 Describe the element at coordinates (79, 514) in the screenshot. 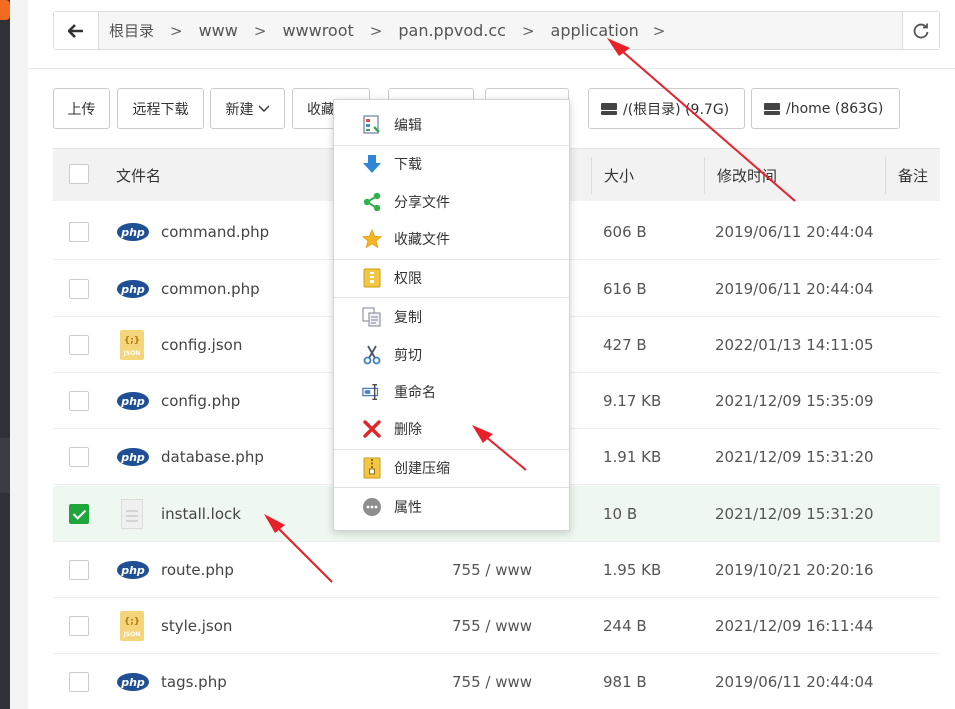

I see `row-checkbox-checked` at that location.